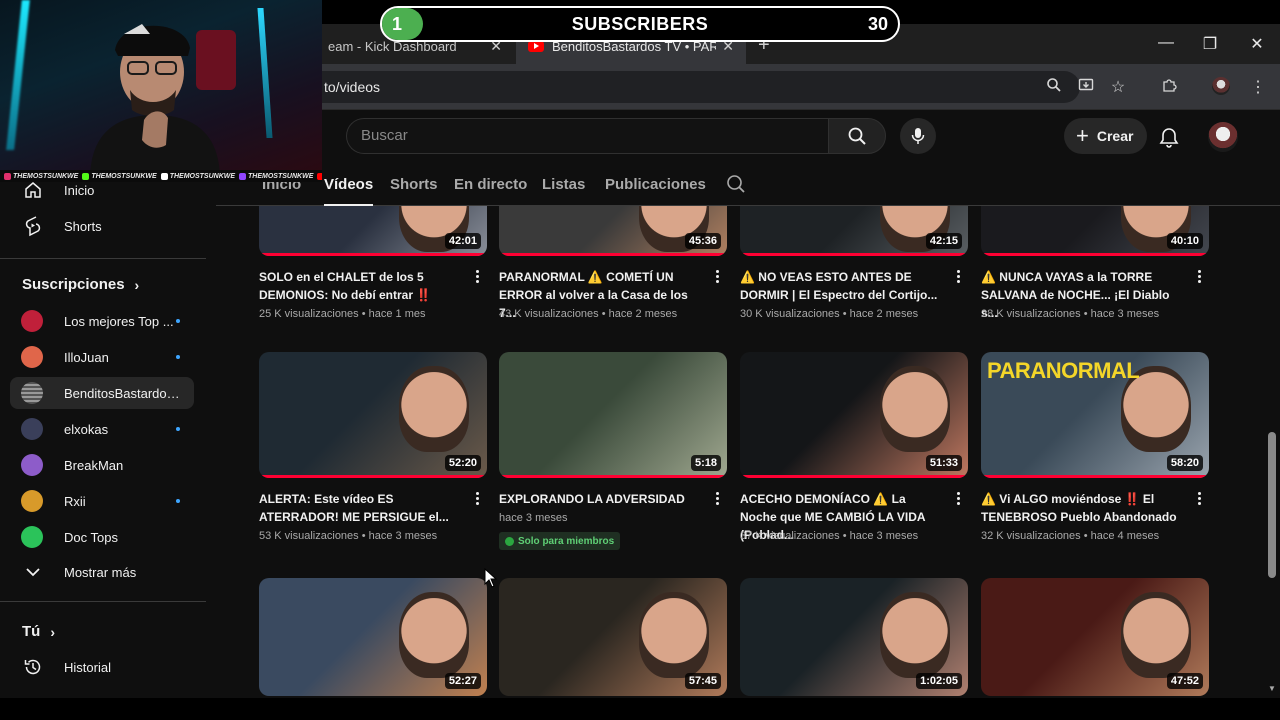 This screenshot has width=1280, height=720. Describe the element at coordinates (854, 231) in the screenshot. I see `video-thumbnail: 42:15` at that location.